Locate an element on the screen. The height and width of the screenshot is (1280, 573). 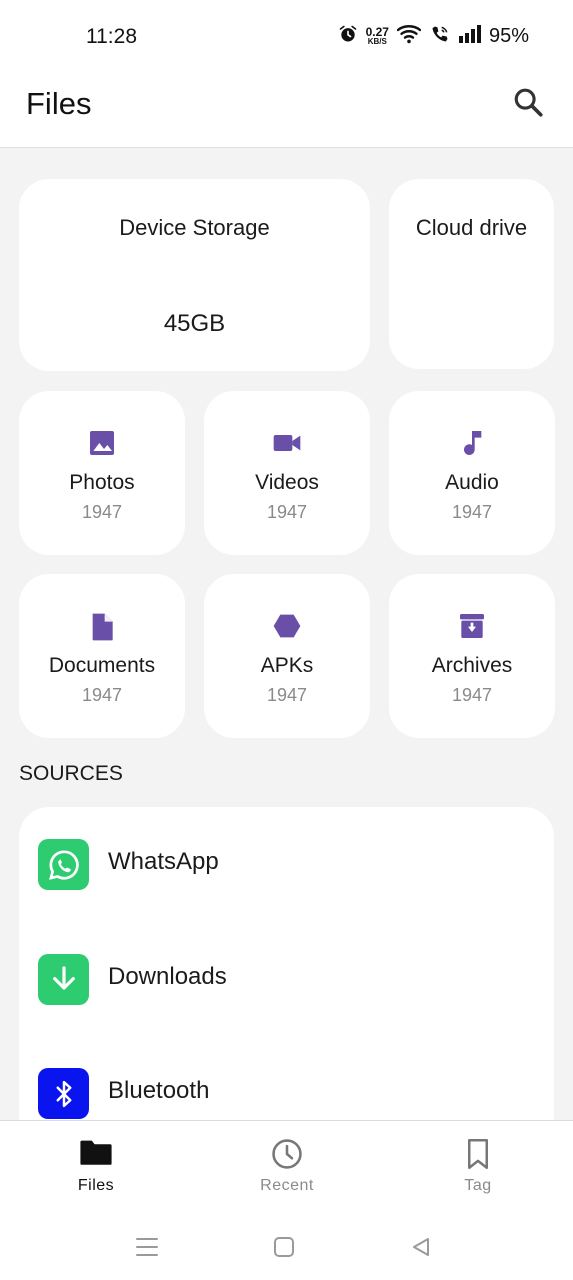
system-navigation-bar is located at coordinates (286, 1246).